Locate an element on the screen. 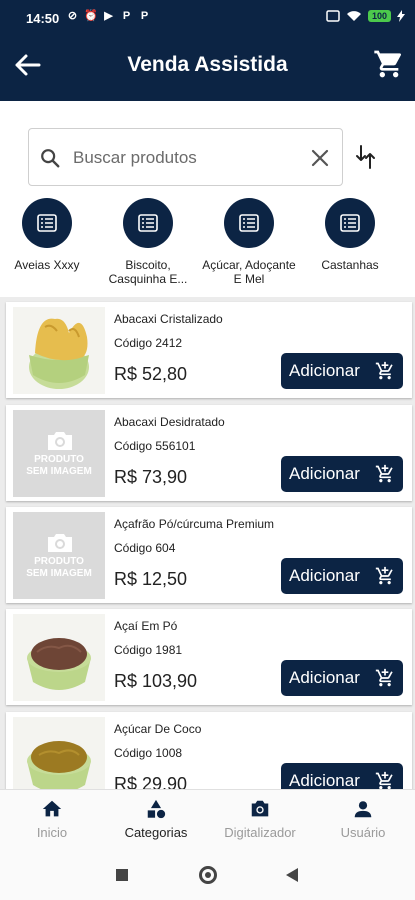  category-label: Açúcar, Adoçante E Mel is located at coordinates (249, 272).